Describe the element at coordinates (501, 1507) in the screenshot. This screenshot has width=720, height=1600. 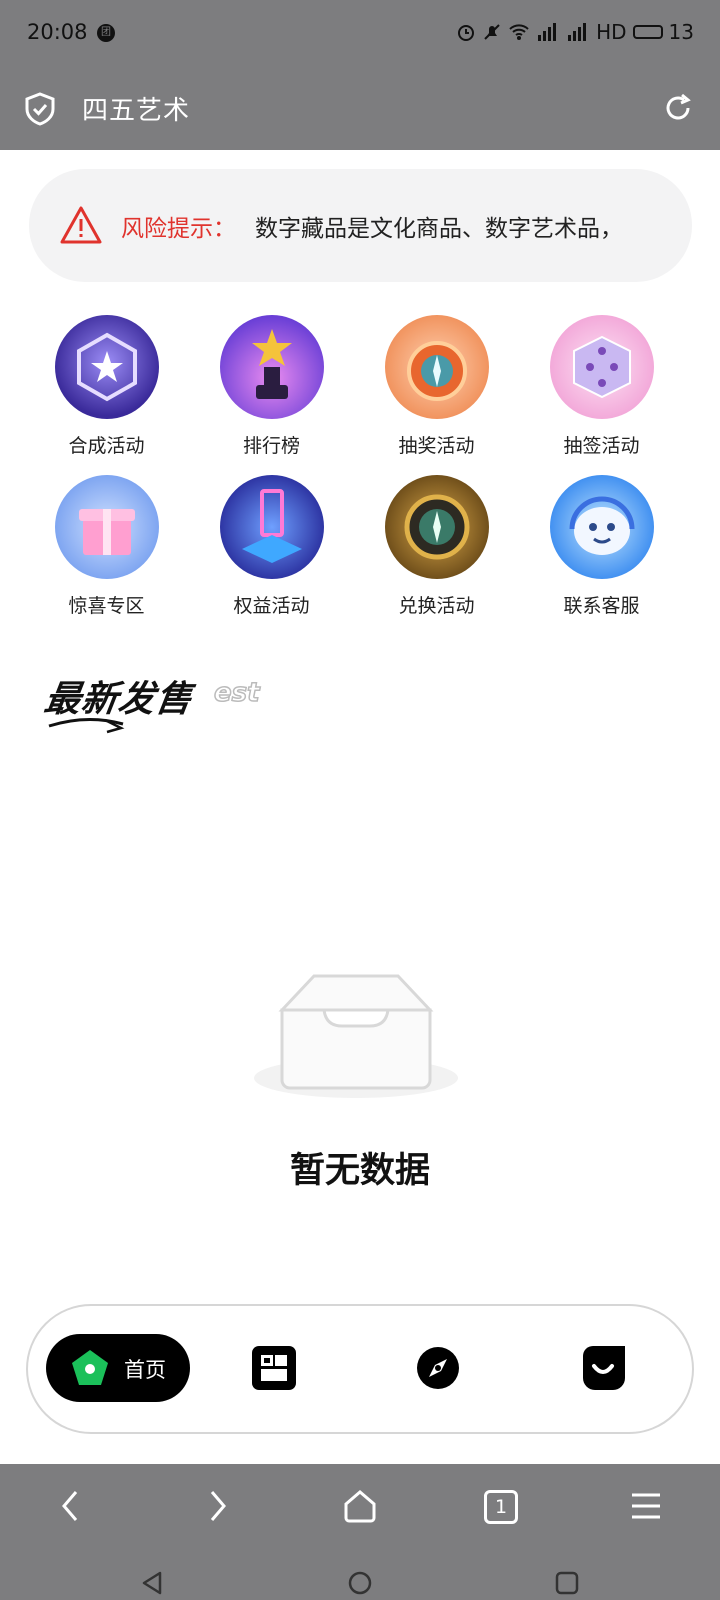
I see `tabs-button: 1` at that location.